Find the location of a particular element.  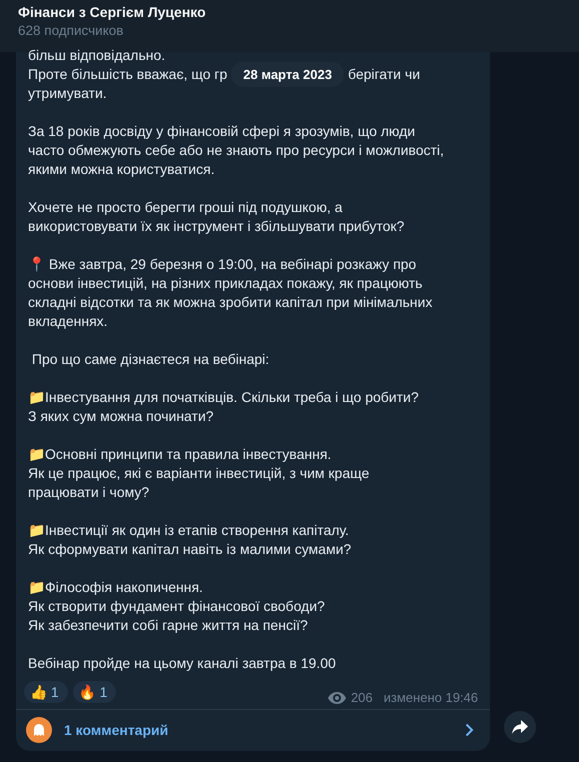

message-paragraph: 📁Інвестування для початківців. Скільки треба і що робити? З яких сум можна починати? is located at coordinates (224, 407).